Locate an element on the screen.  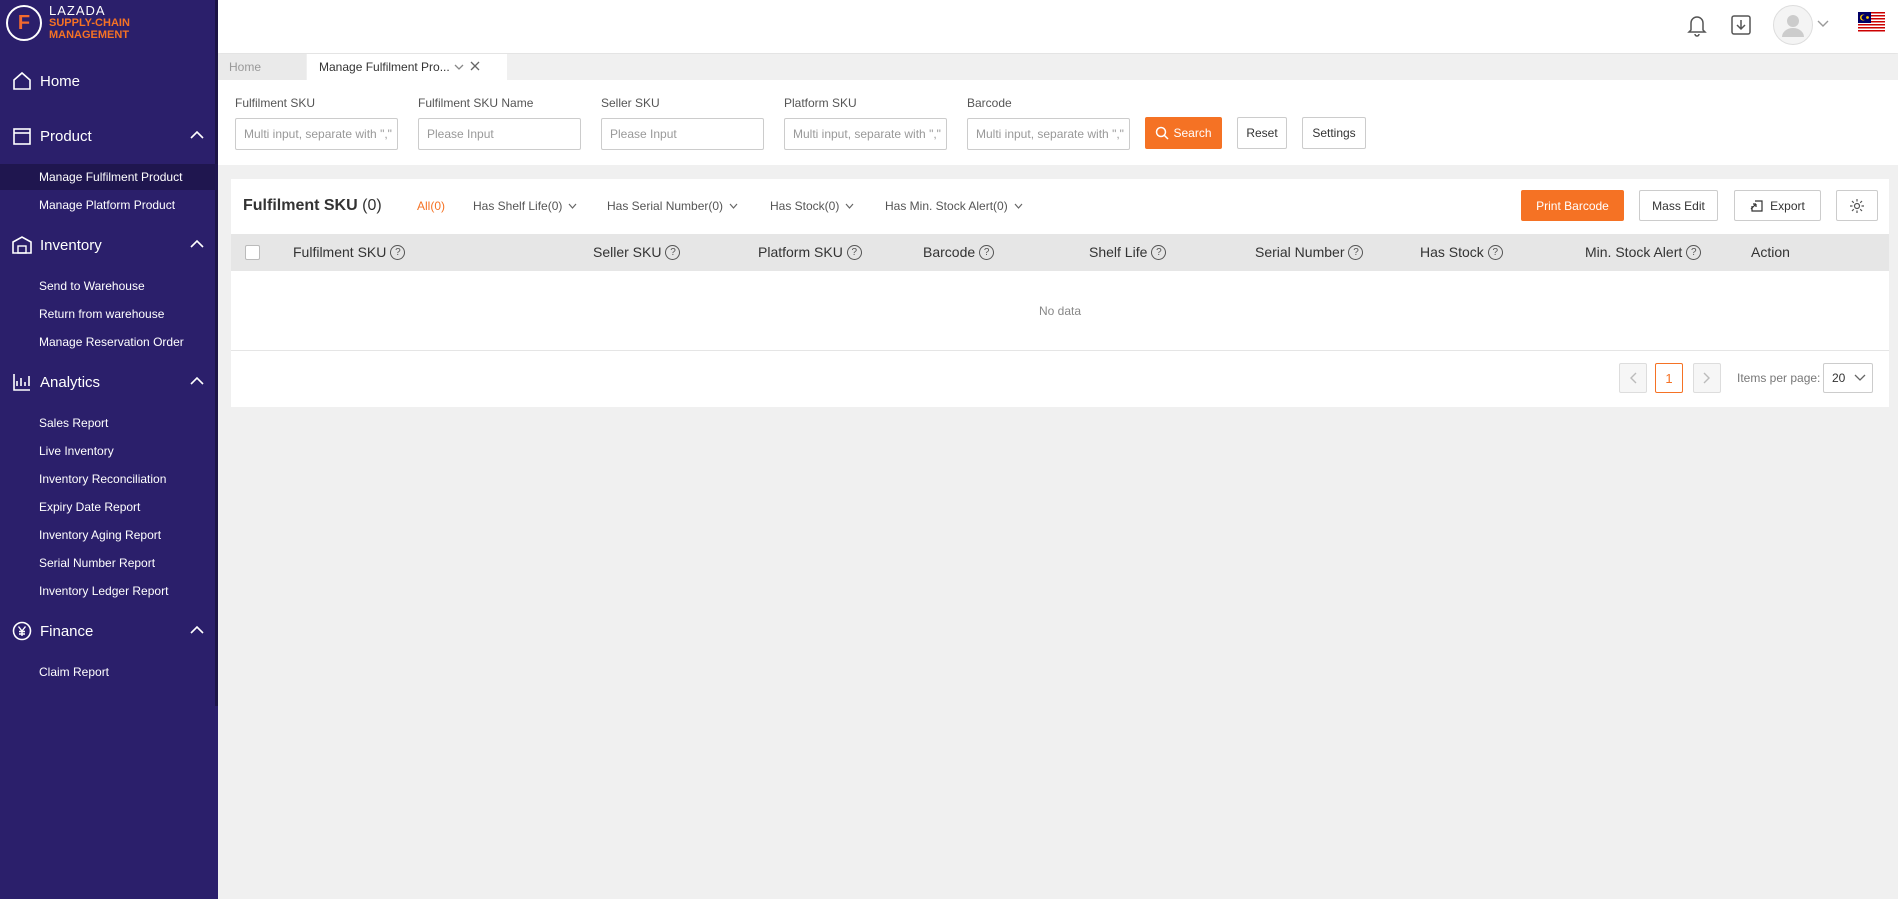
download-icon is located at coordinates (1741, 25).